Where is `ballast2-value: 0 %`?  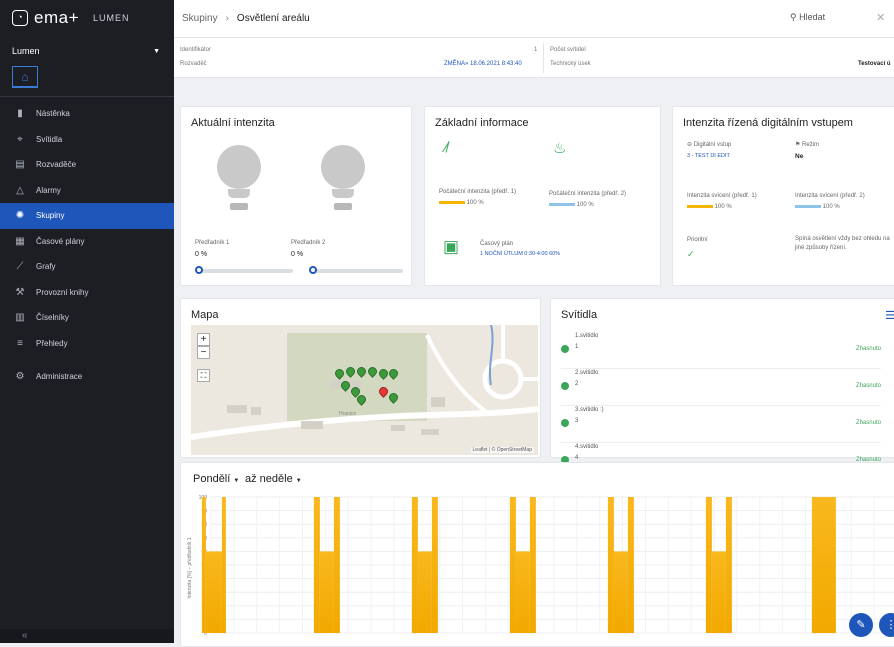
ballast2-value: 0 % is located at coordinates (297, 254).